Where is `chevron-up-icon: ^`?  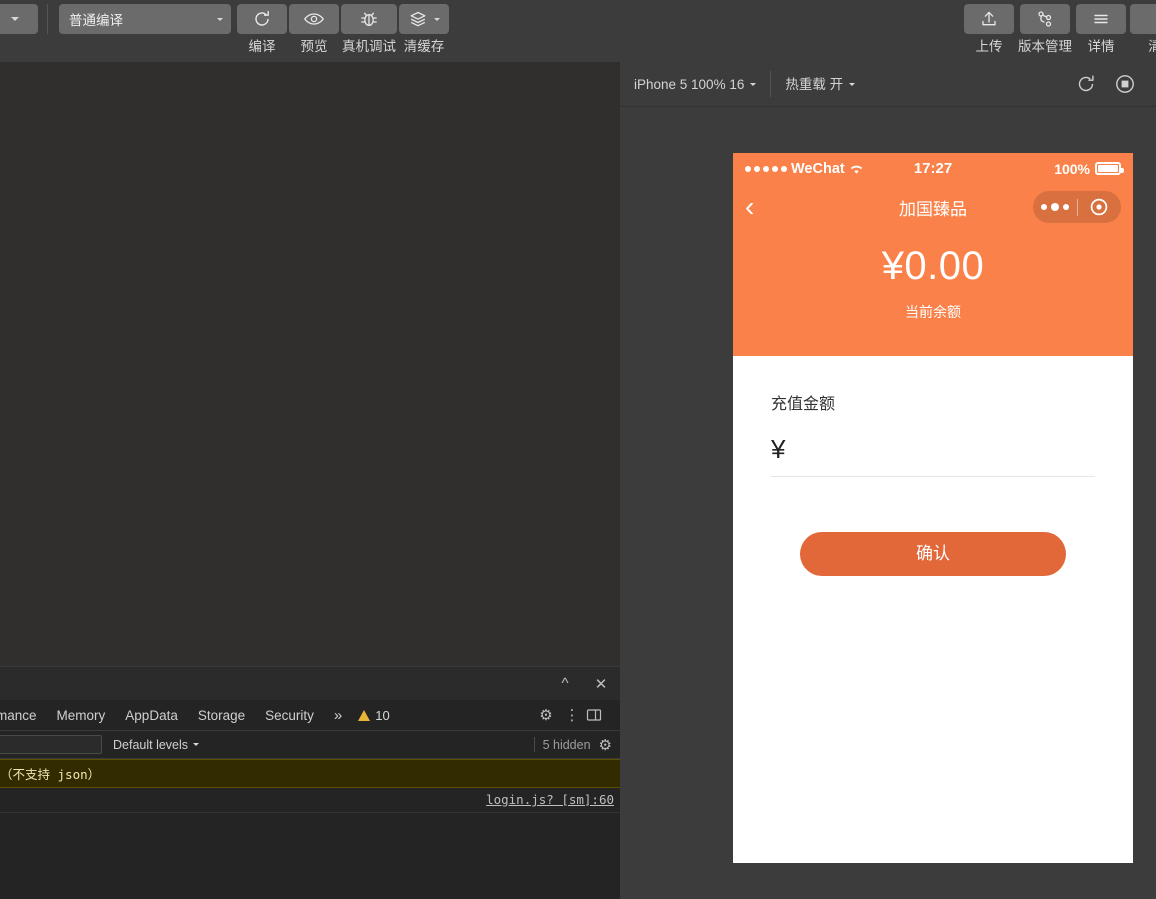
chevron-up-icon: ^ is located at coordinates (565, 683).